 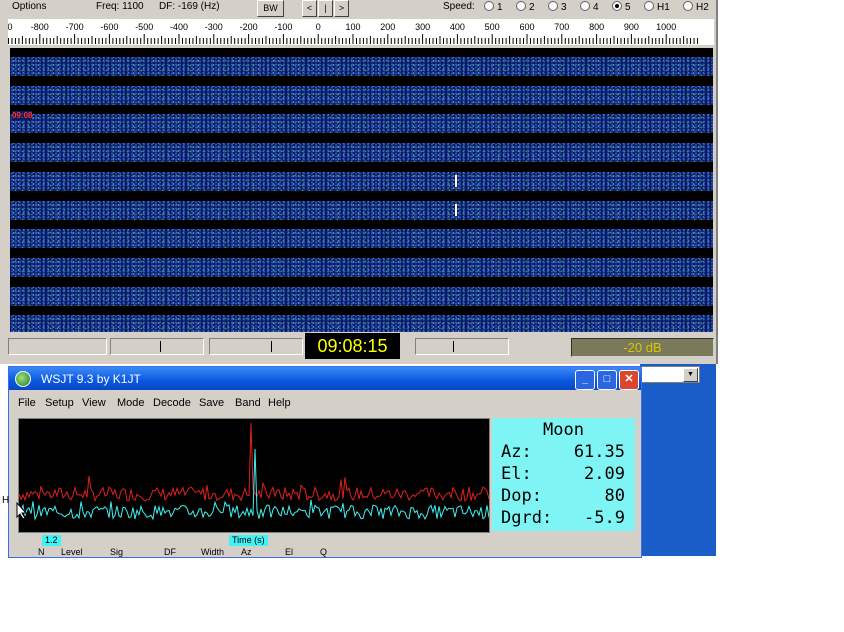 What do you see at coordinates (678, 460) in the screenshot?
I see `desktop-background` at bounding box center [678, 460].